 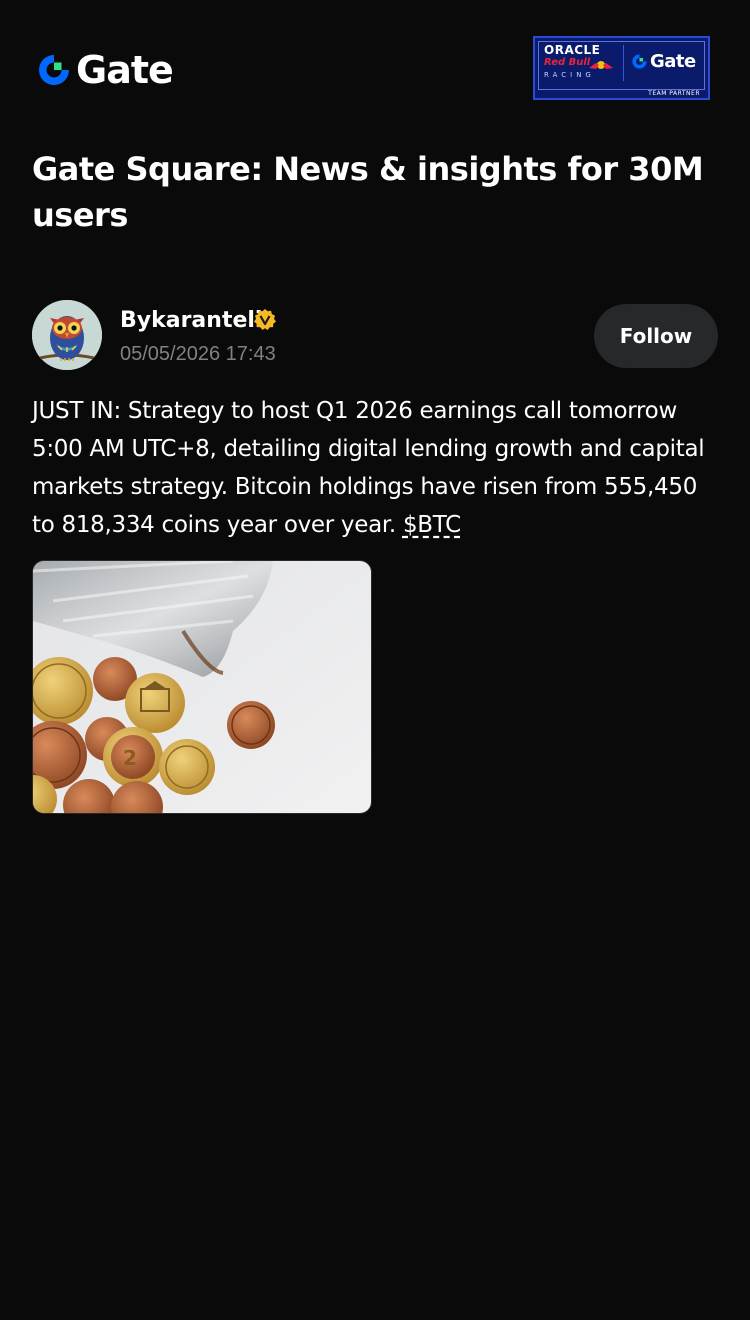 I want to click on post-timestamp: 05/05/2026 17:43, so click(x=198, y=354).